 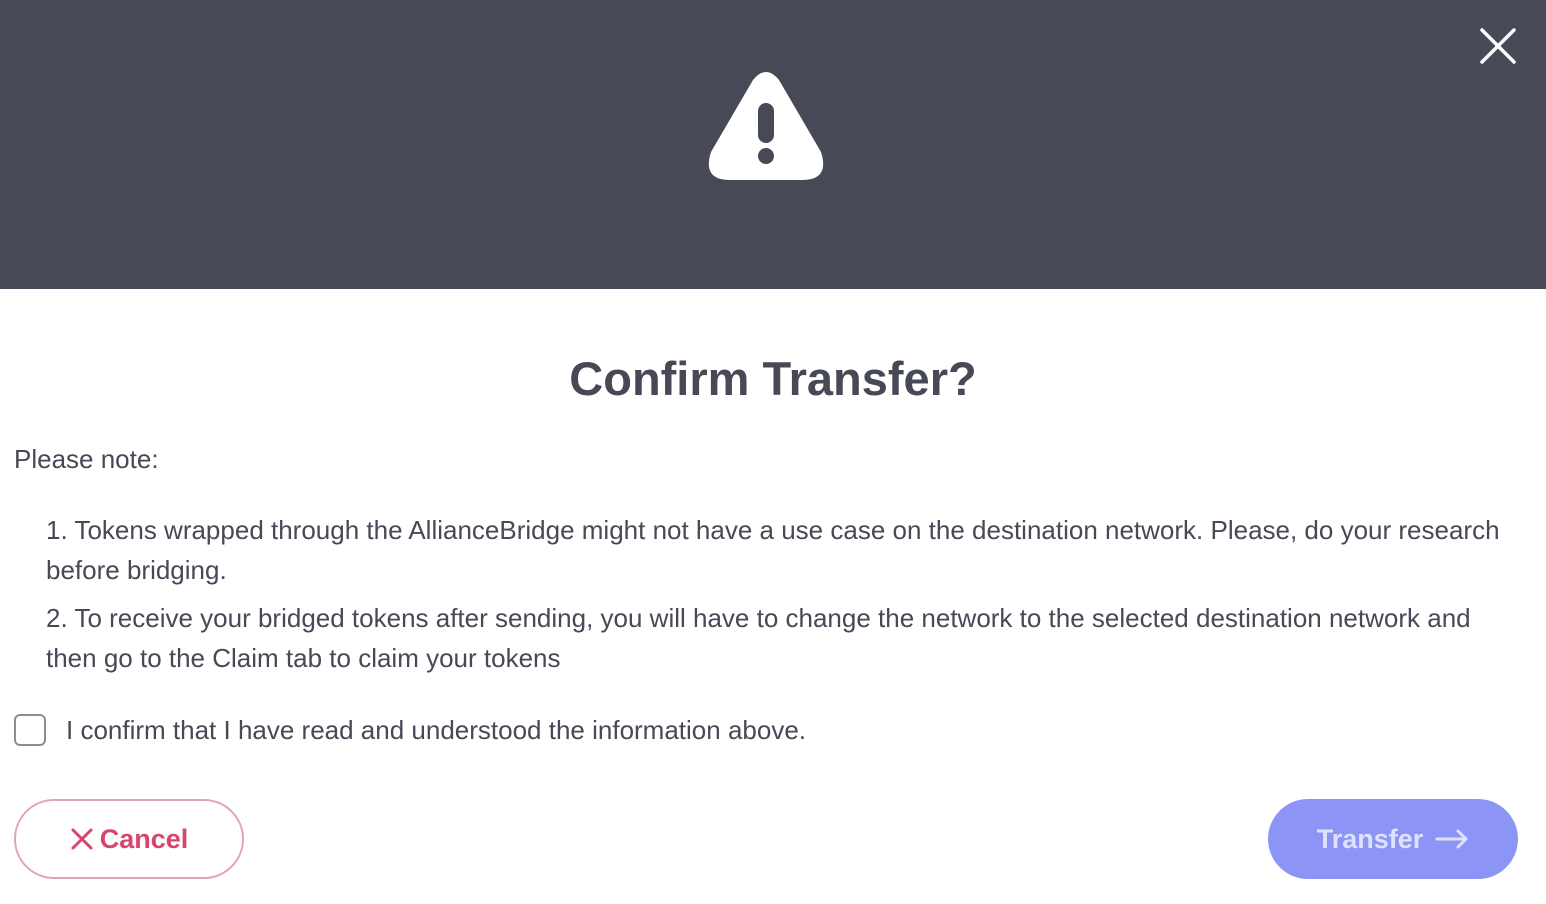 I want to click on dialog-title: Confirm Transfer?, so click(x=773, y=378).